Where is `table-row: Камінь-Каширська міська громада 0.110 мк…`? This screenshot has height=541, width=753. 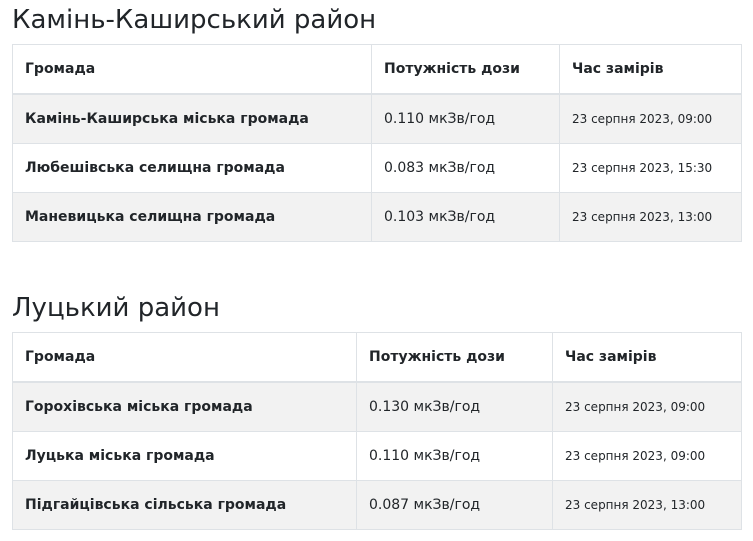
table-row: Камінь-Каширська міська громада 0.110 мк… is located at coordinates (377, 118).